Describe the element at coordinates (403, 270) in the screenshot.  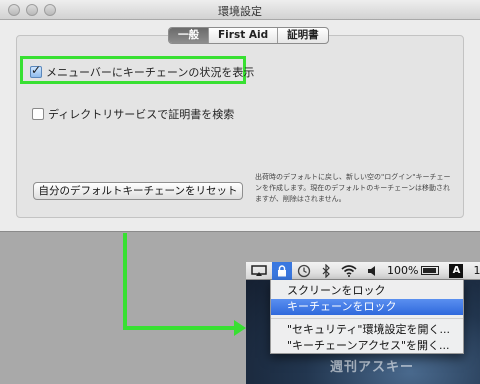
I see `battery-percent: 100%` at that location.